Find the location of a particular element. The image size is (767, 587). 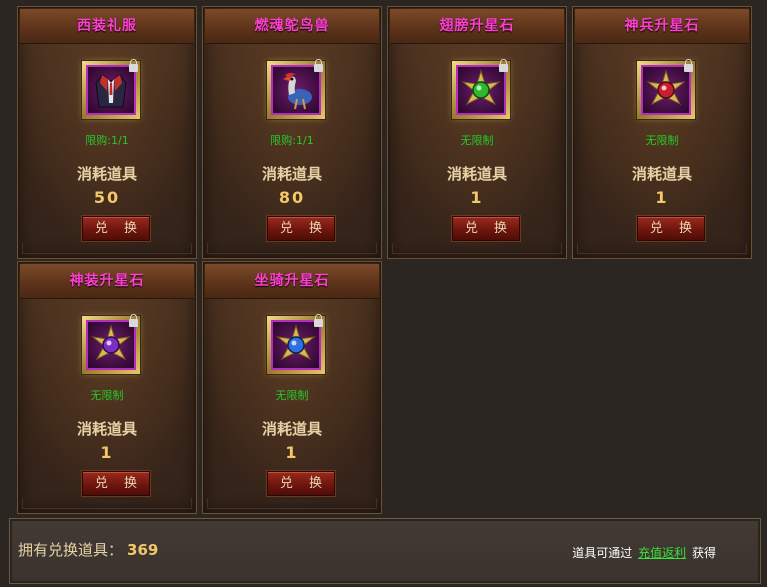

hint-prefix: 道具可通过 is located at coordinates (602, 553).